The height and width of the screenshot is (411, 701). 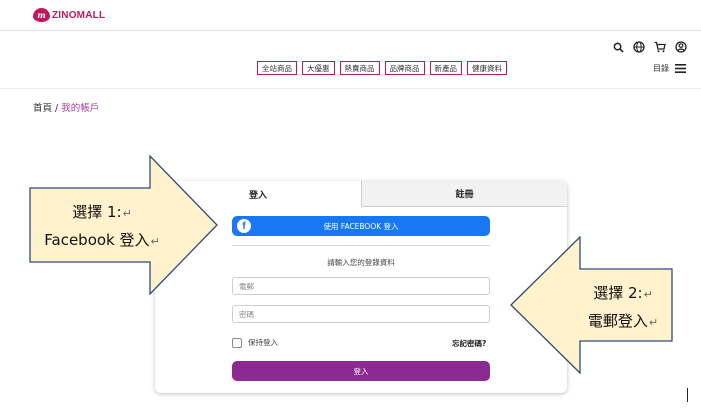 I want to click on breadcrumb-home: 首頁, so click(x=42, y=108).